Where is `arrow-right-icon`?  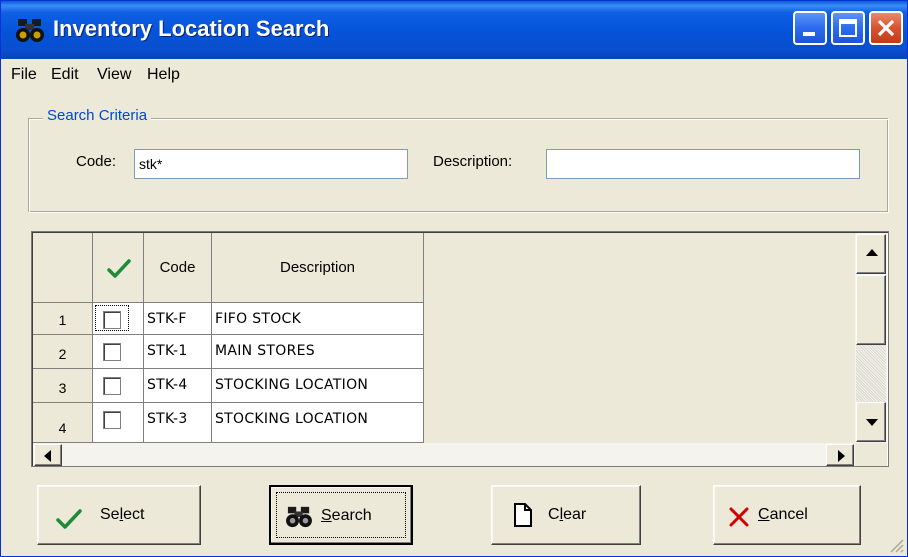
arrow-right-icon is located at coordinates (841, 456).